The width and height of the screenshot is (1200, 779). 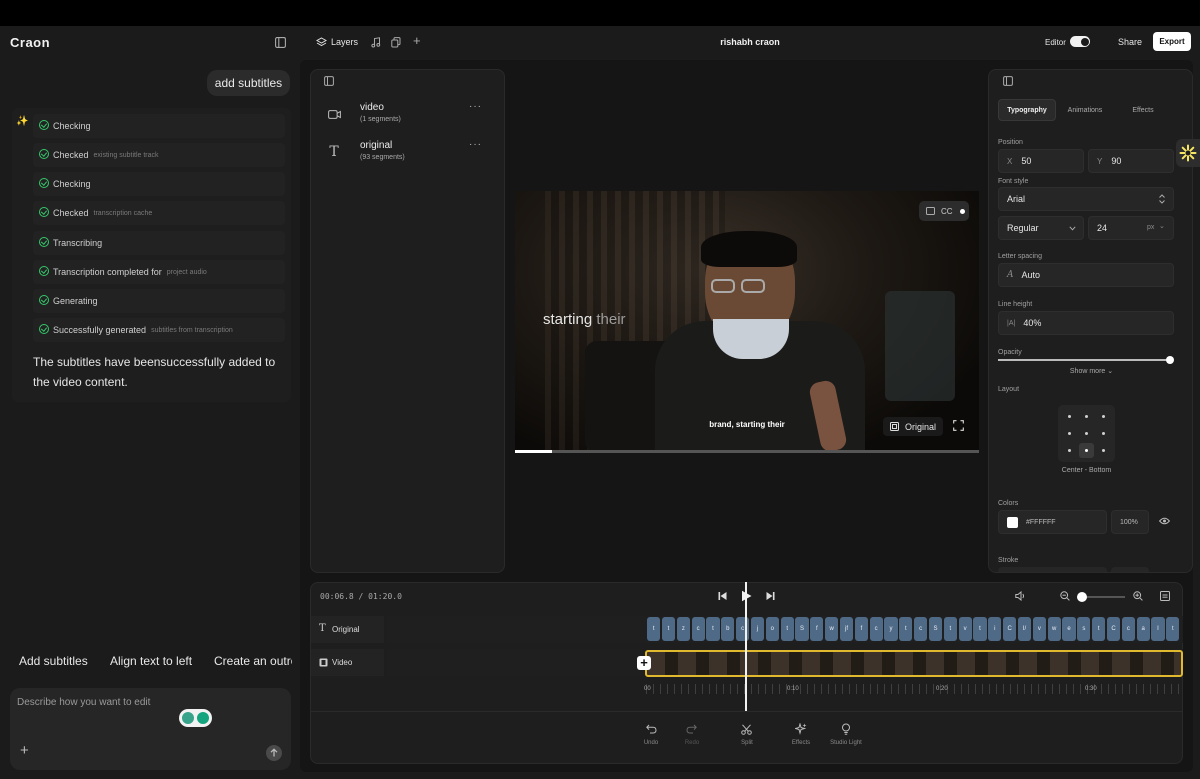 What do you see at coordinates (1086, 433) in the screenshot?
I see `layout-anchor-grid` at bounding box center [1086, 433].